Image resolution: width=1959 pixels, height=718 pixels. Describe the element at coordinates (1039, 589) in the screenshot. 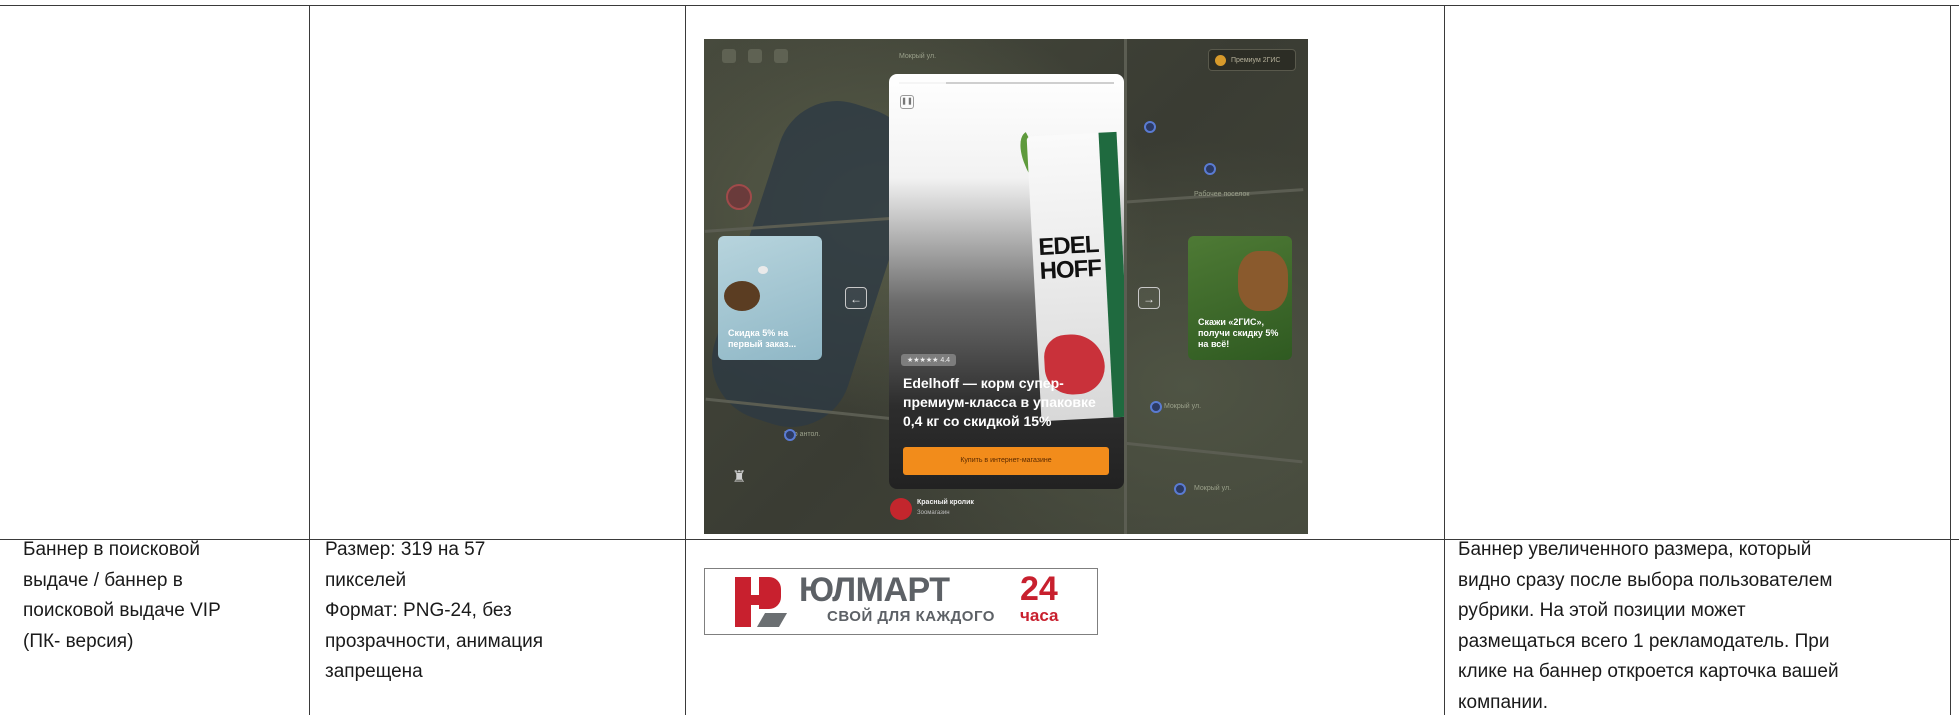

I see `banner-number: 24` at that location.